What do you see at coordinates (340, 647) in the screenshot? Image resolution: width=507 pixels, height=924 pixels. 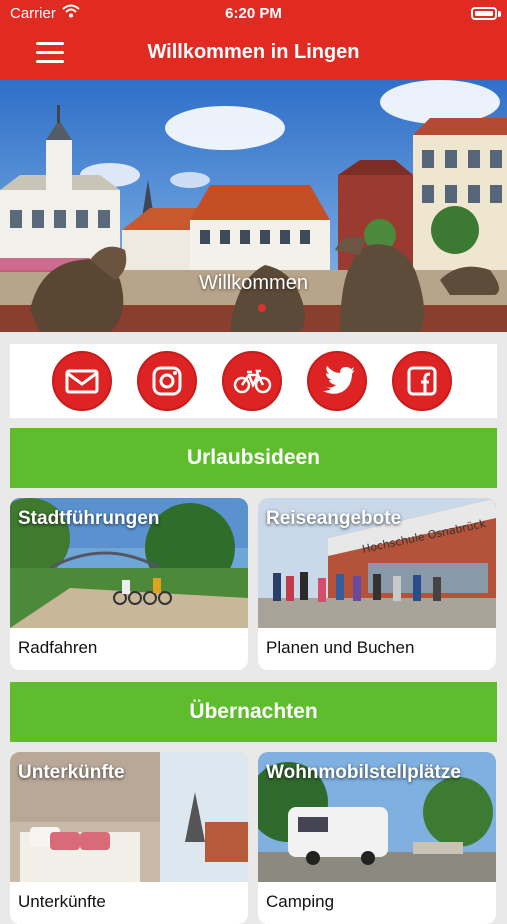 I see `card-label: Planen und Buchen` at bounding box center [340, 647].